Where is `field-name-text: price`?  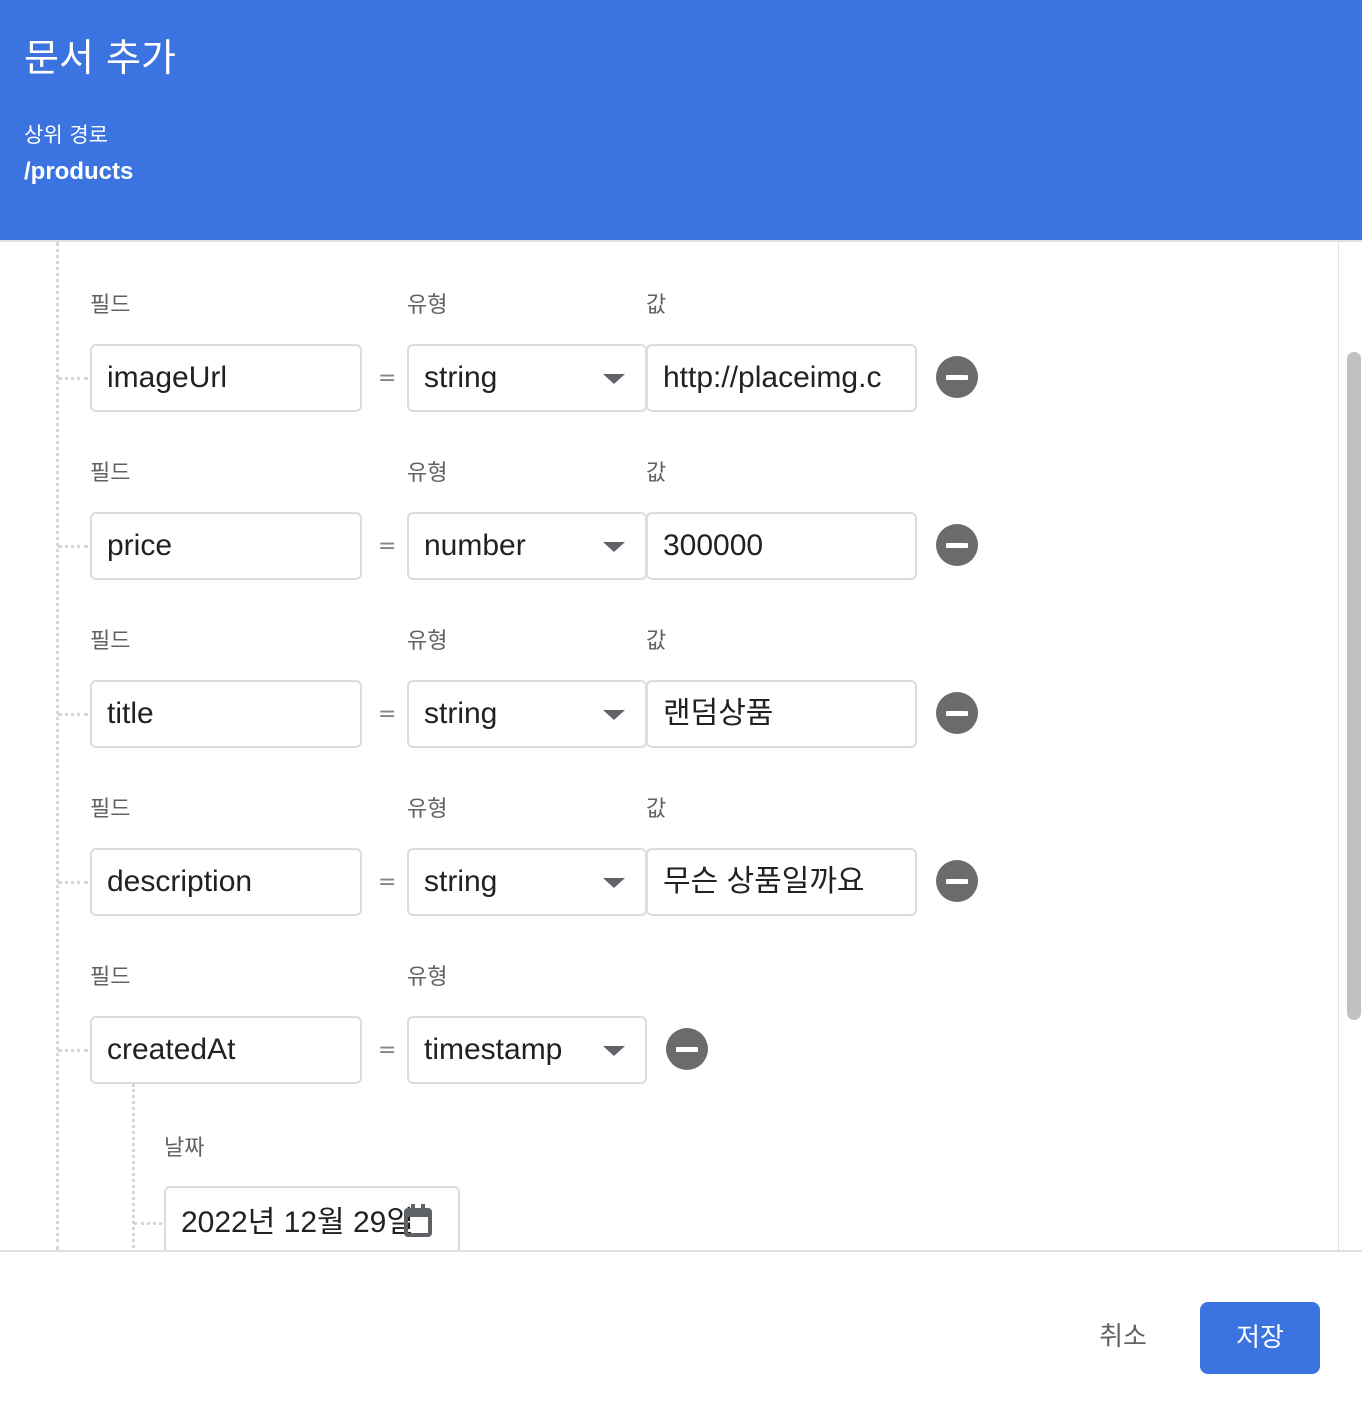
field-name-text: price is located at coordinates (140, 545).